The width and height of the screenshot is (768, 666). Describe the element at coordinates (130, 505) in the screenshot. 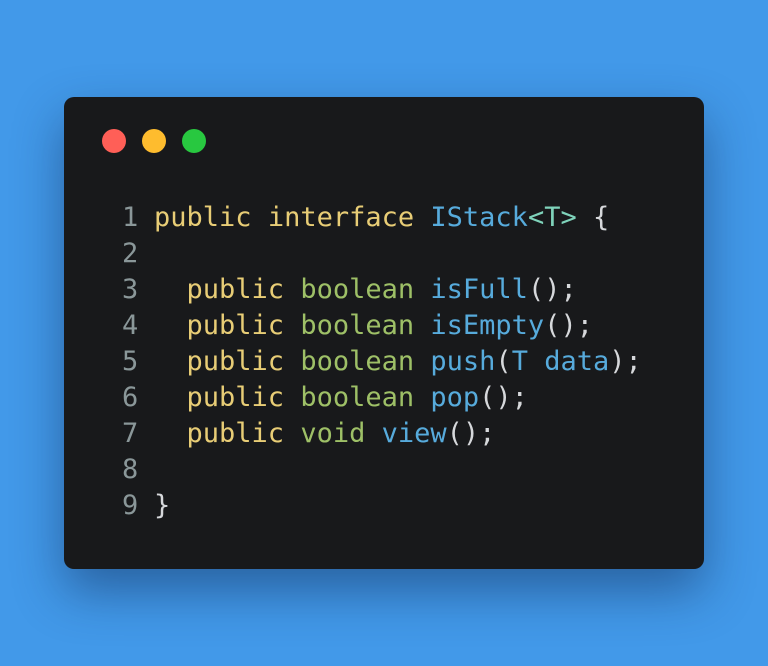

I see `line-number: 9` at that location.